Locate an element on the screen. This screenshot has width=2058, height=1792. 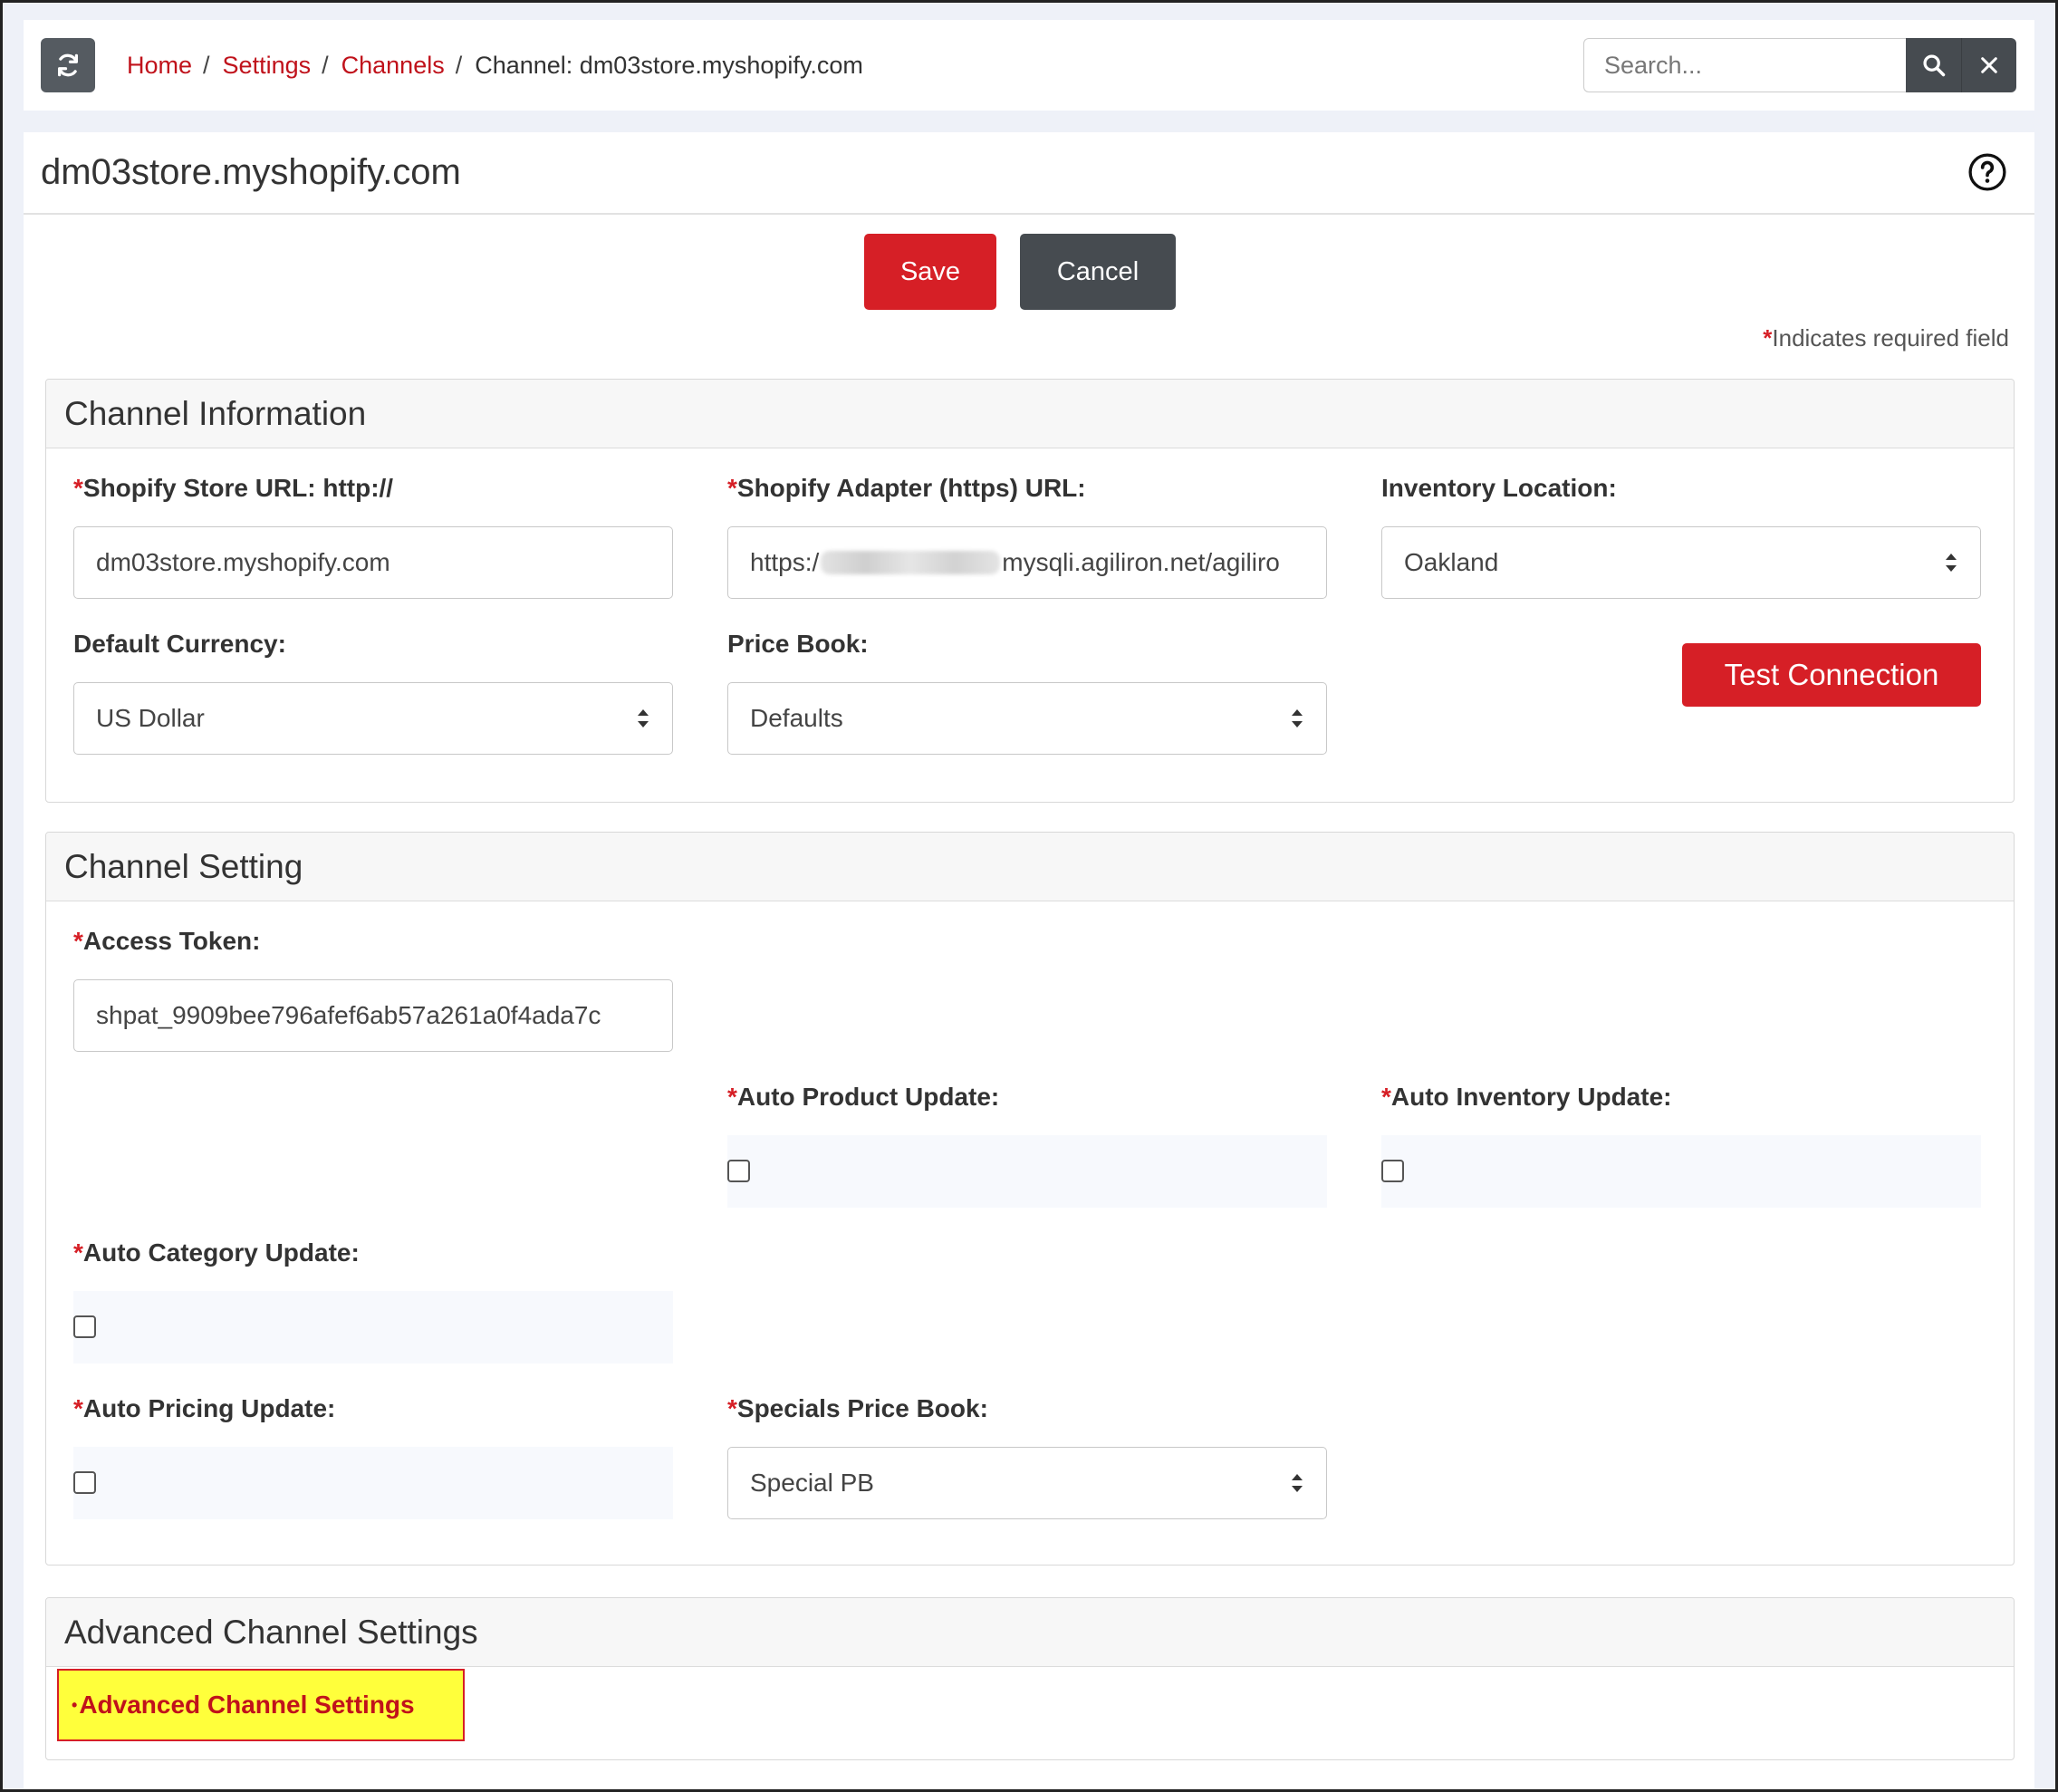
auto-inventory-update-label: *Auto Inventory Update: is located at coordinates (1526, 1097).